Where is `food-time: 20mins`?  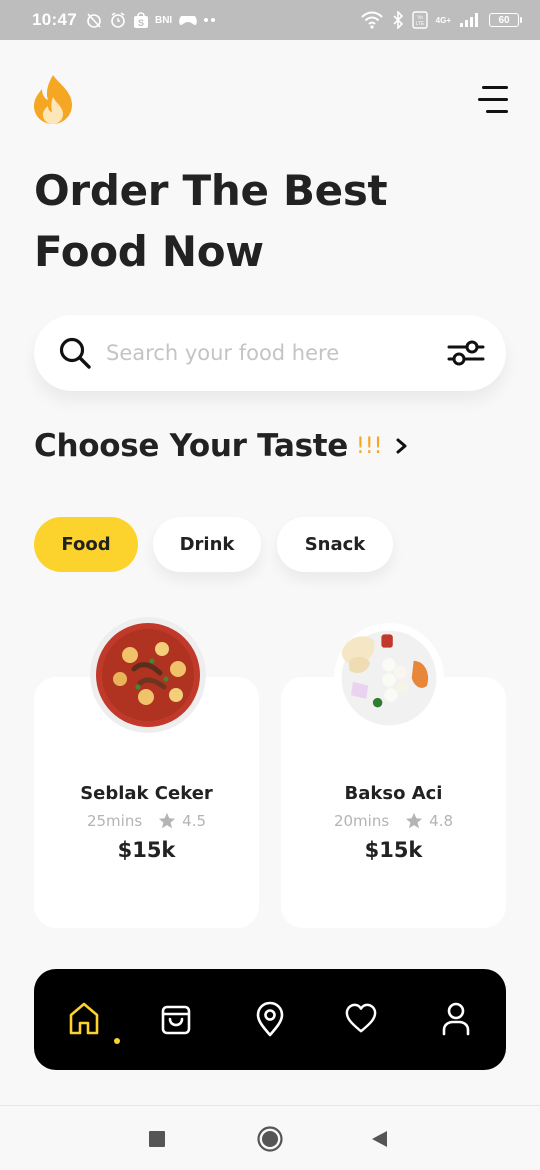
food-time: 20mins is located at coordinates (361, 821).